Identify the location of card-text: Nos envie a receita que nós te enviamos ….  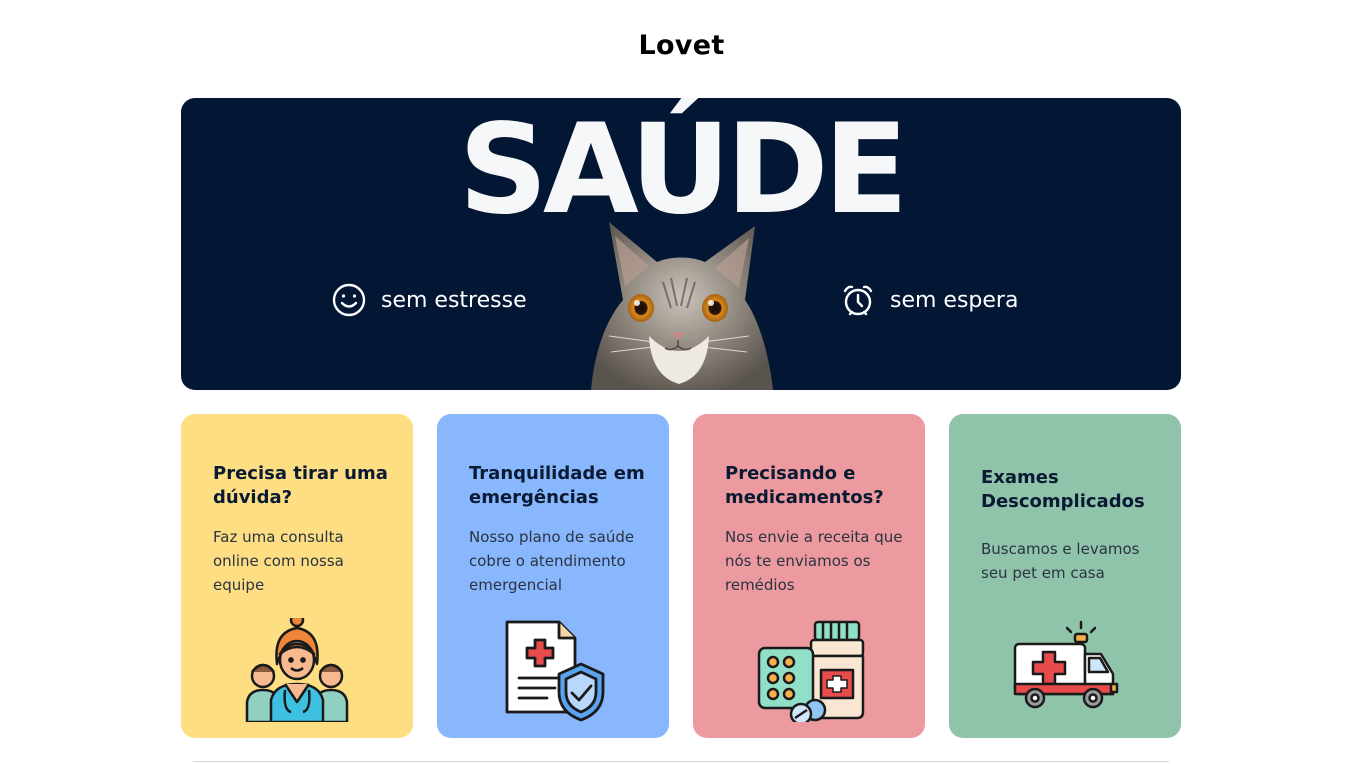
(814, 561).